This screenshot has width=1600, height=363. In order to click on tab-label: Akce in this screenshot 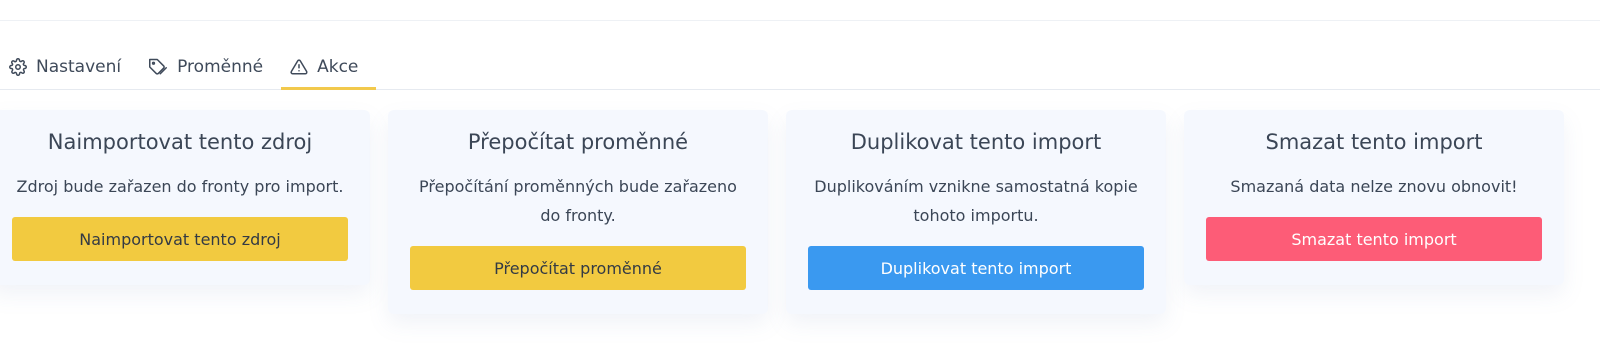, I will do `click(338, 66)`.